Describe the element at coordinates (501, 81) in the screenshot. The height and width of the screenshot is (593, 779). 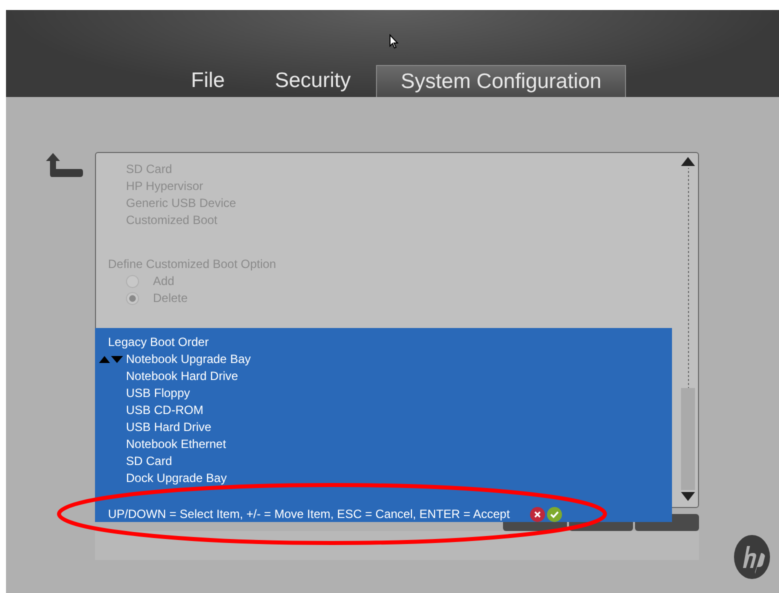
I see `menu-tab: System Configuration` at that location.